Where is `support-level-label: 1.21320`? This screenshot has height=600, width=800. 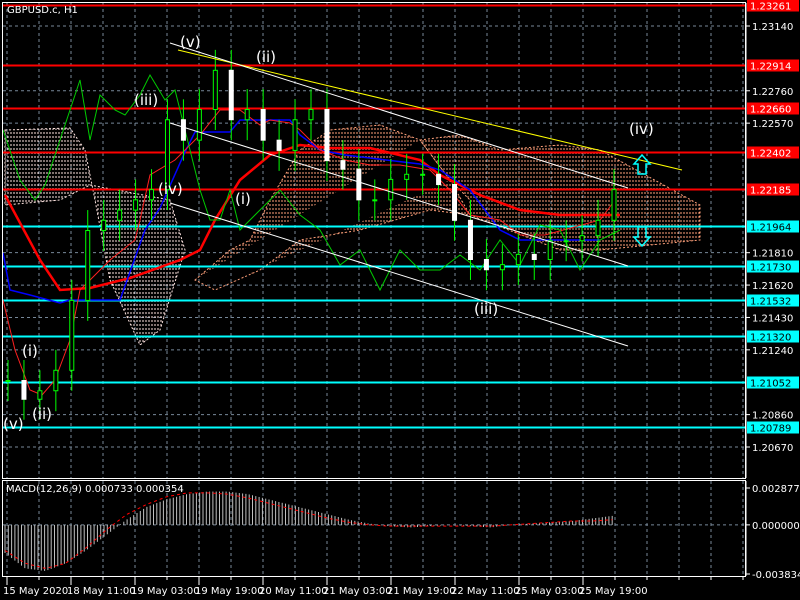
support-level-label: 1.21320 is located at coordinates (770, 338).